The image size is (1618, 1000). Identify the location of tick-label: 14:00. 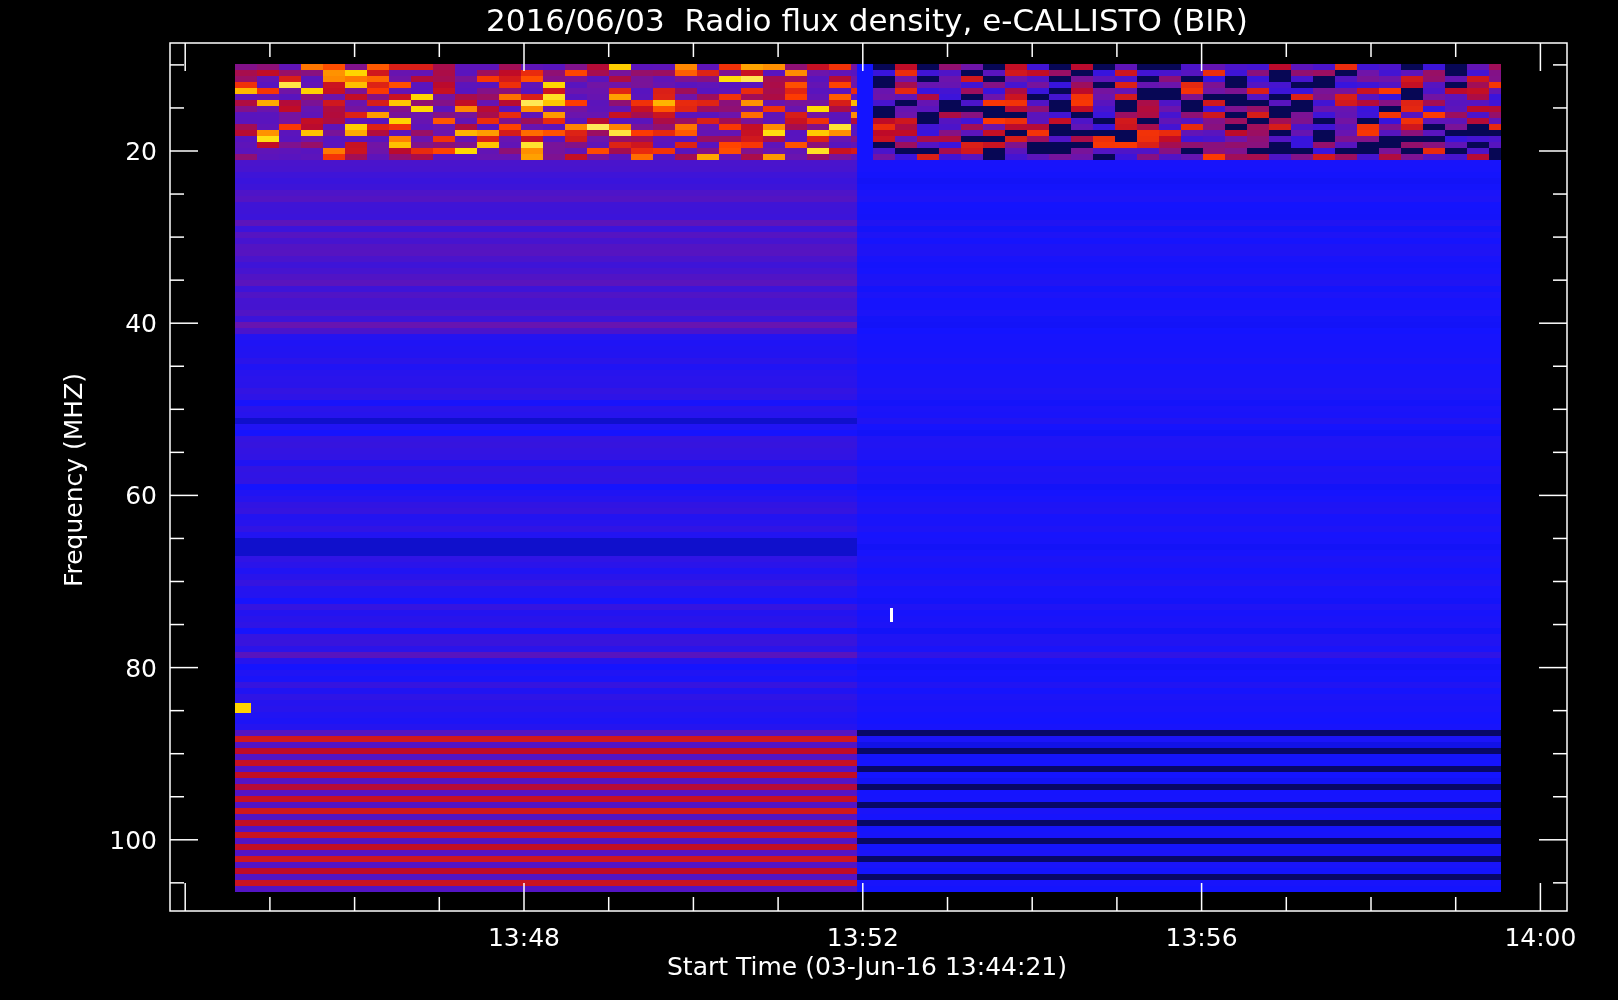
(1540, 937).